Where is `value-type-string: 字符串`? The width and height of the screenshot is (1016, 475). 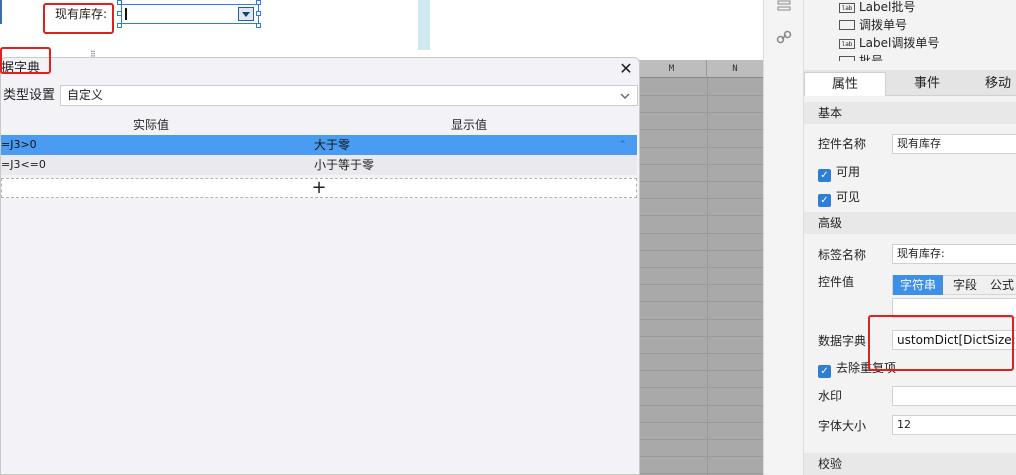 value-type-string: 字符串 is located at coordinates (918, 285).